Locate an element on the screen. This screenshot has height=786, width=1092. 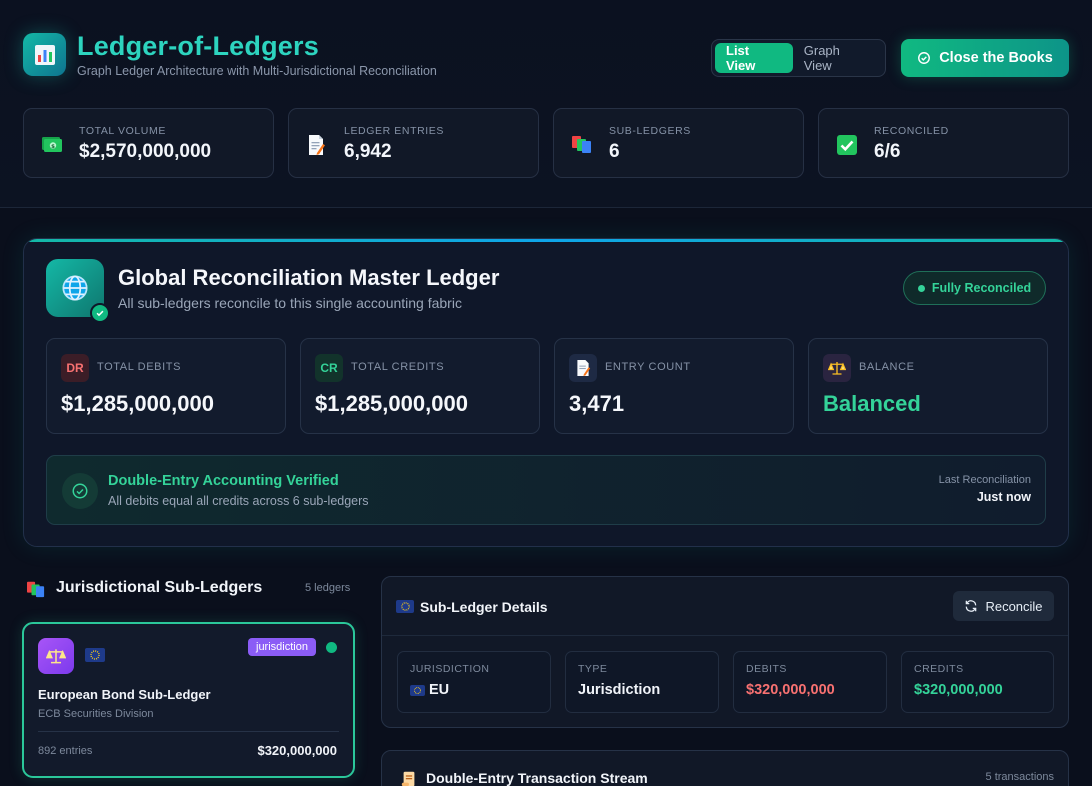
sub-ledger-name: European Bond Sub-Ledger is located at coordinates (124, 694).